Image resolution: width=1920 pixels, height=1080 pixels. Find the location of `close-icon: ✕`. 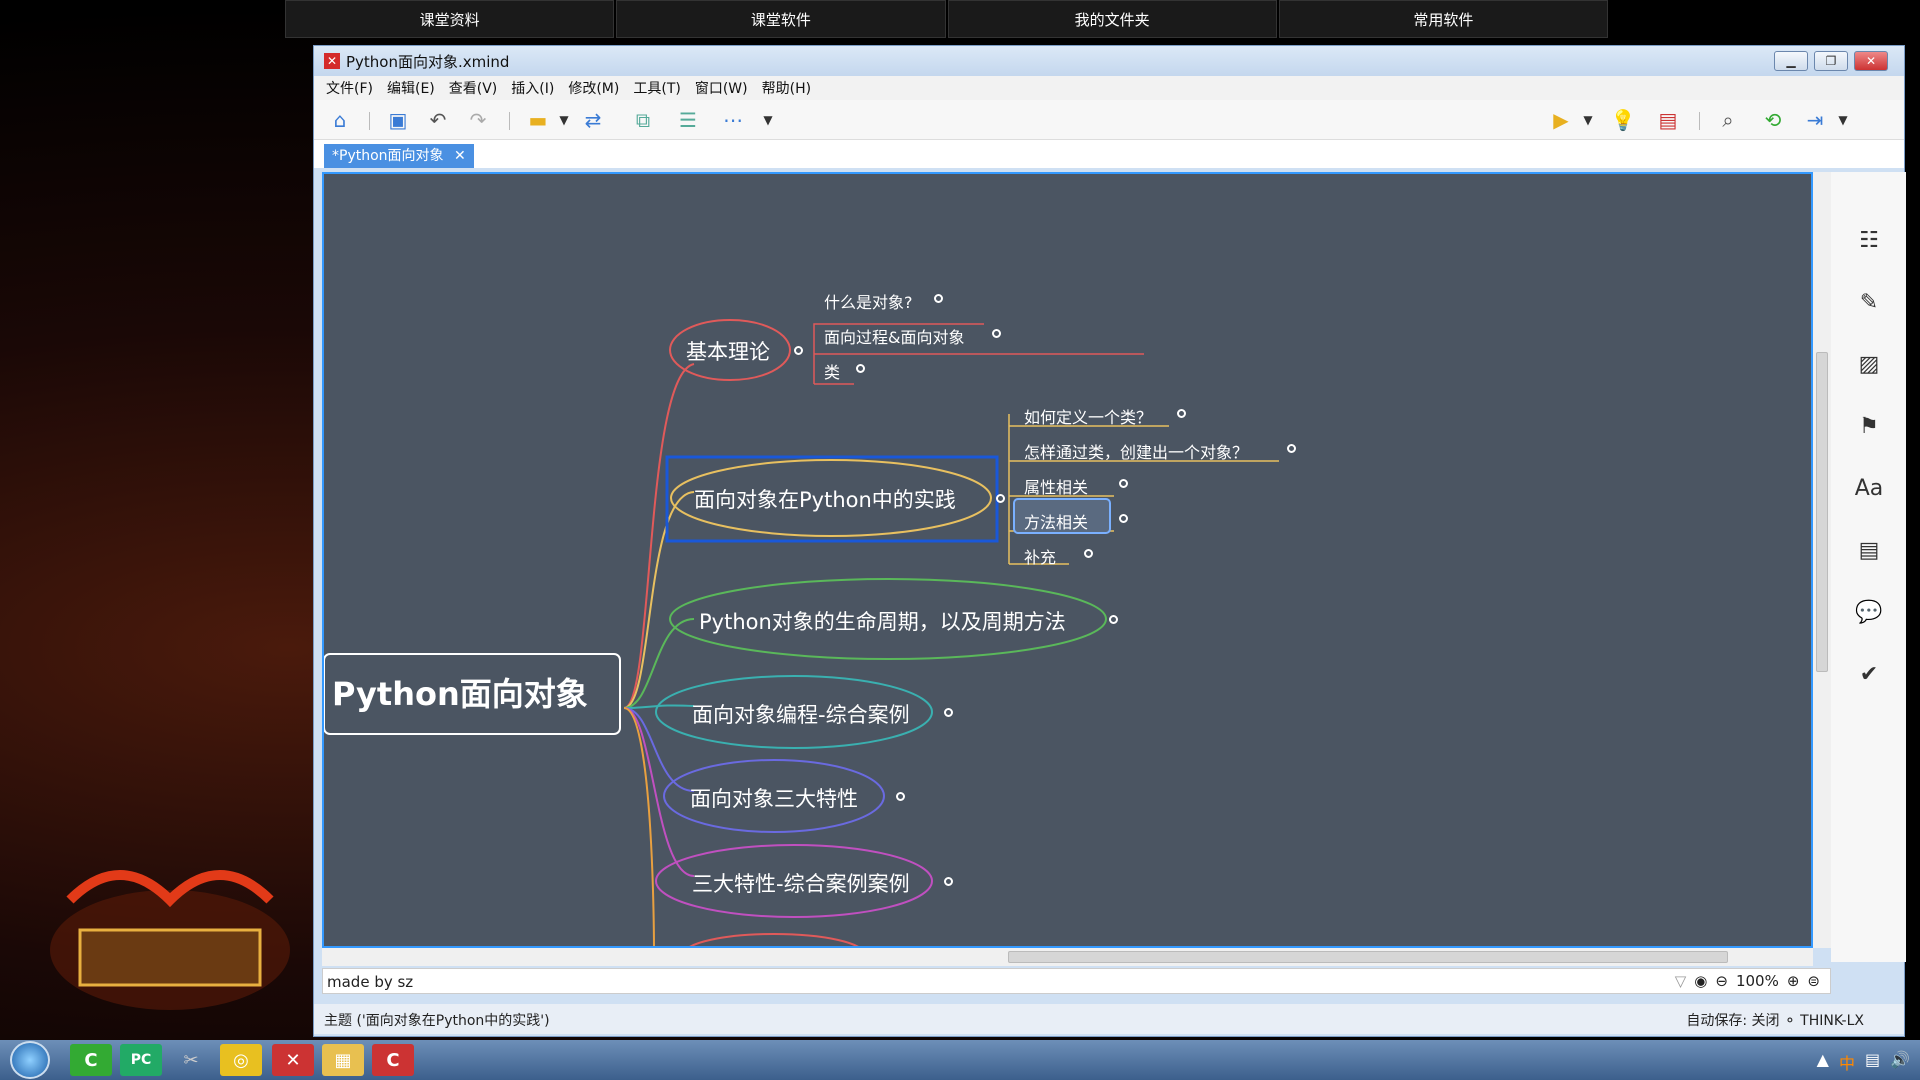

close-icon: ✕ is located at coordinates (460, 156).